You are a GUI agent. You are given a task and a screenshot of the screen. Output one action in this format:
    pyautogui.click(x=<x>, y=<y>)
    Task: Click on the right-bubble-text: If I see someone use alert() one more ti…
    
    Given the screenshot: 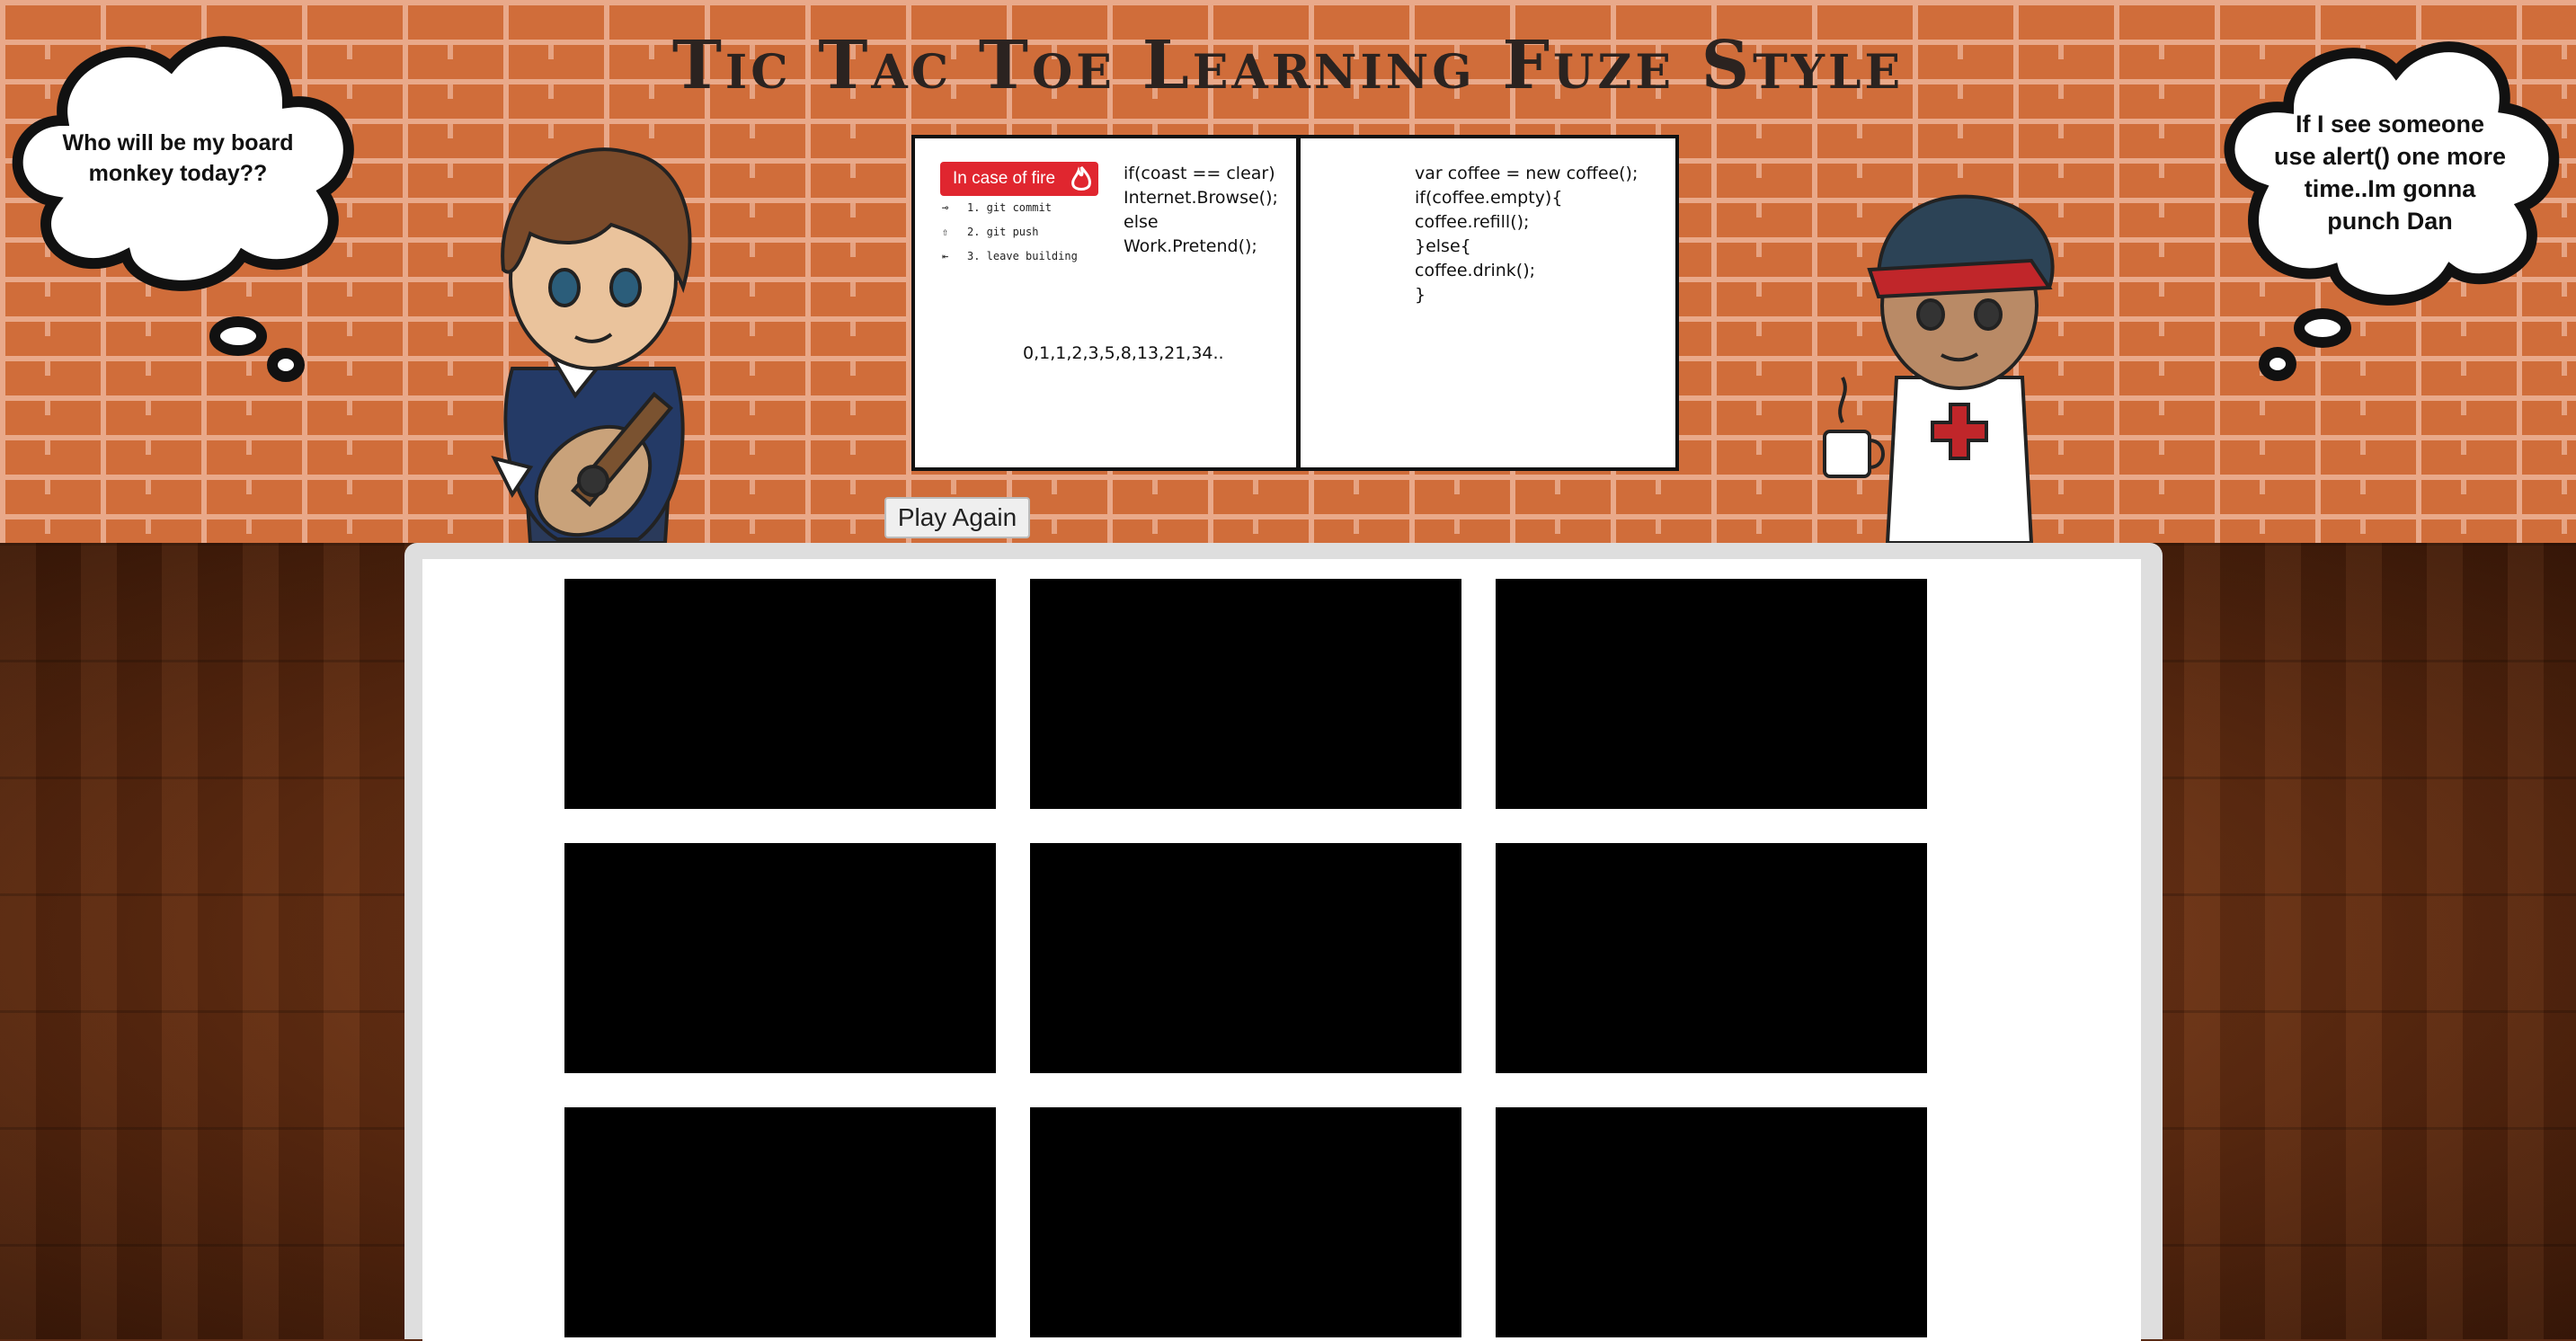 What is the action you would take?
    pyautogui.click(x=2389, y=172)
    